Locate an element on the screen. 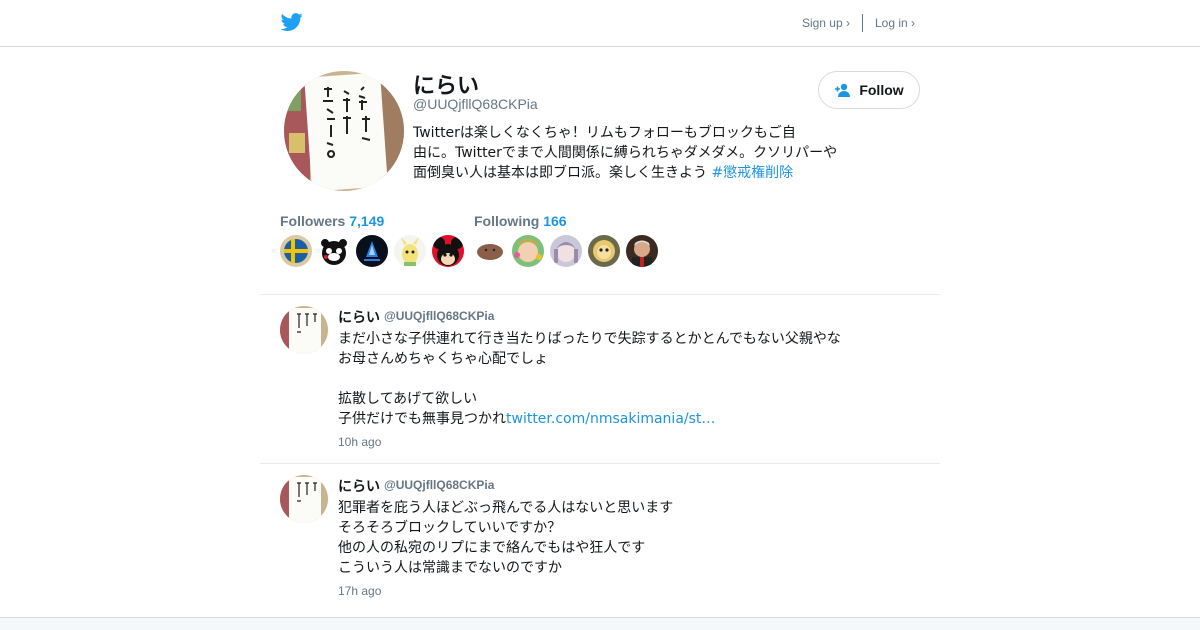 This screenshot has width=1200, height=630. tweet-line is located at coordinates (618, 379).